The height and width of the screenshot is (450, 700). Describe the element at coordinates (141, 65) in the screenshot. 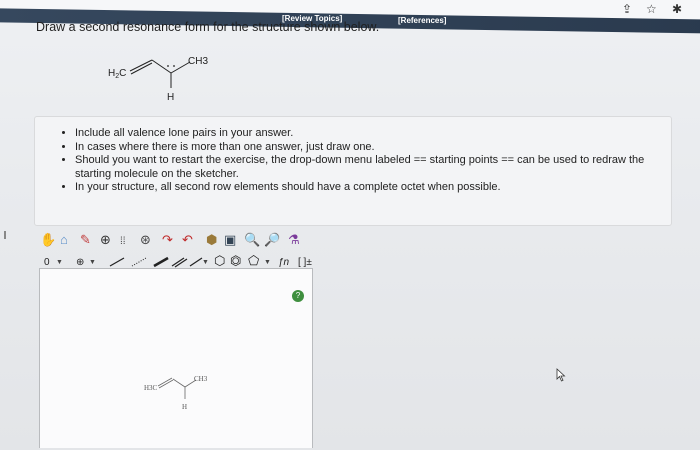

I see `double-bond-line1` at that location.